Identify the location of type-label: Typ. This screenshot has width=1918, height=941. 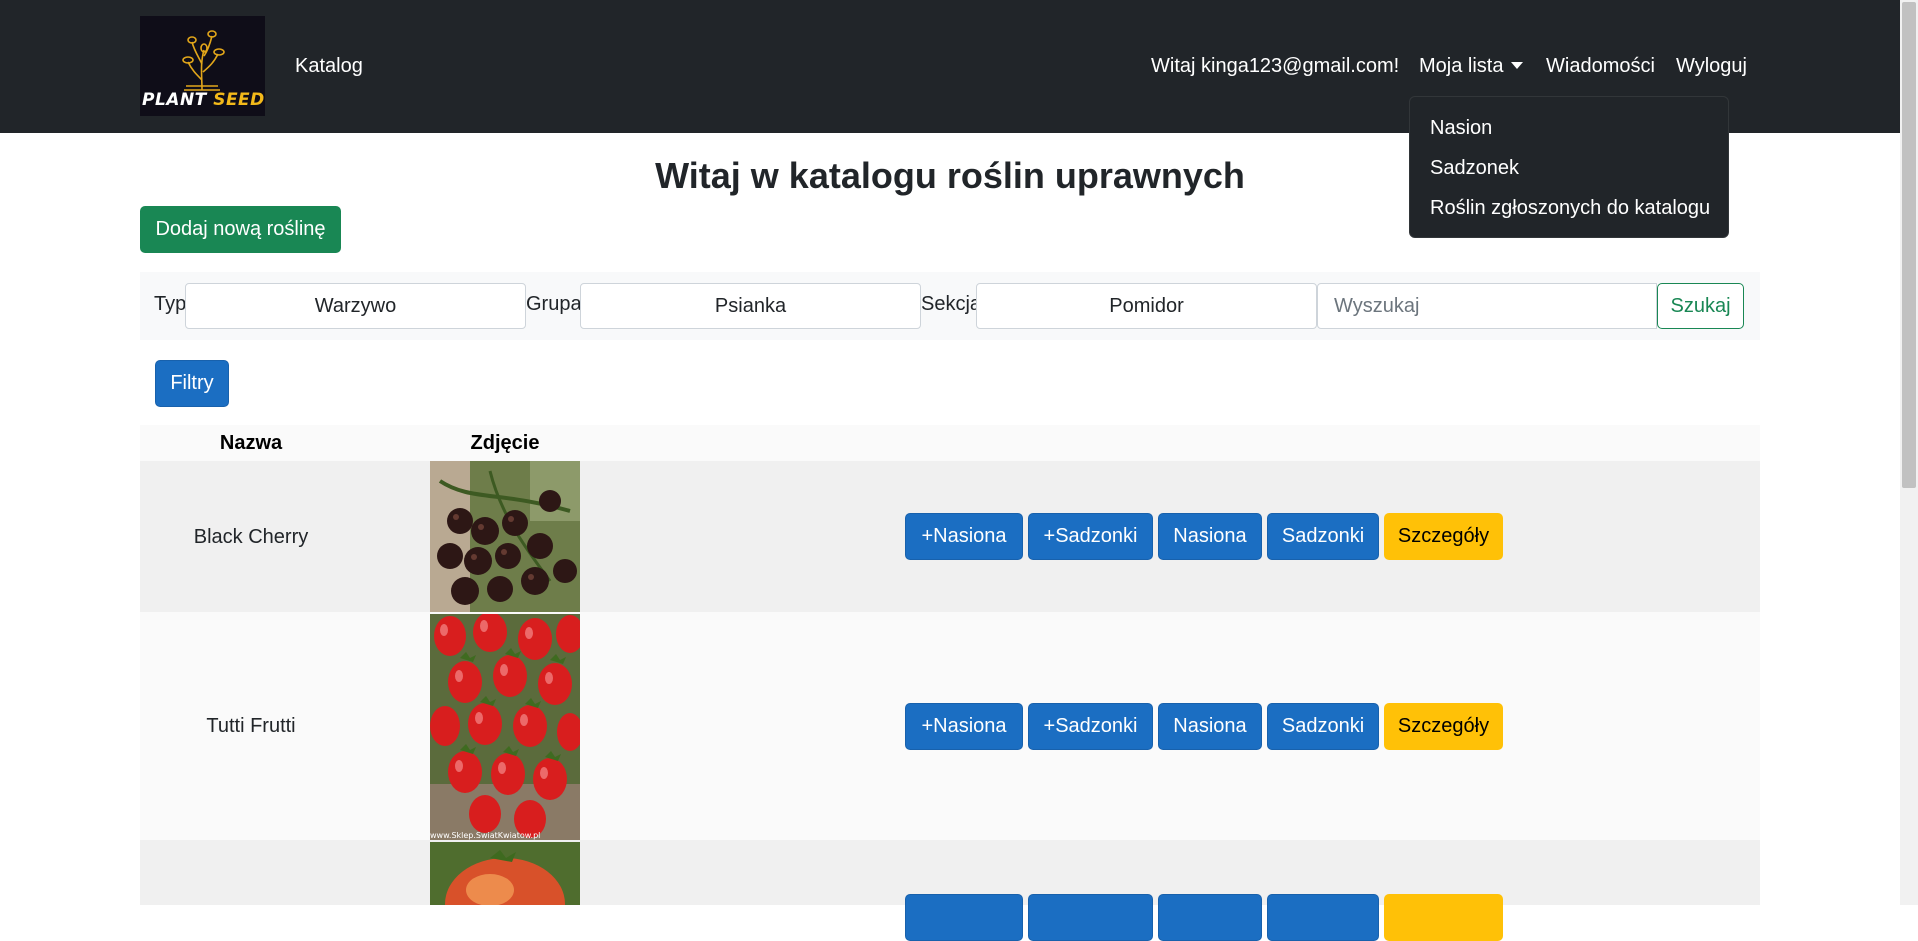
(170, 304).